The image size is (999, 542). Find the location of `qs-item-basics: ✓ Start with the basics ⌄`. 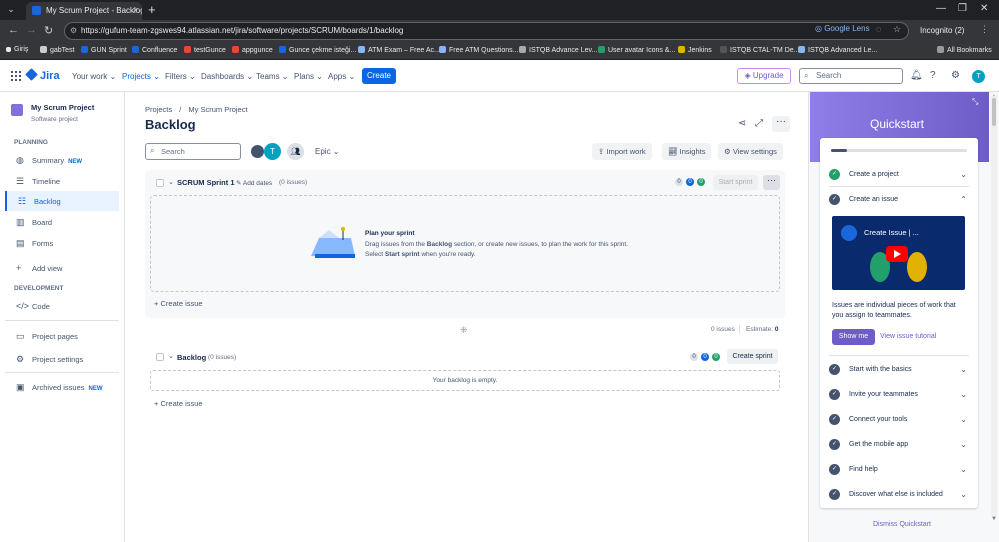

qs-item-basics: ✓ Start with the basics ⌄ is located at coordinates (899, 371).